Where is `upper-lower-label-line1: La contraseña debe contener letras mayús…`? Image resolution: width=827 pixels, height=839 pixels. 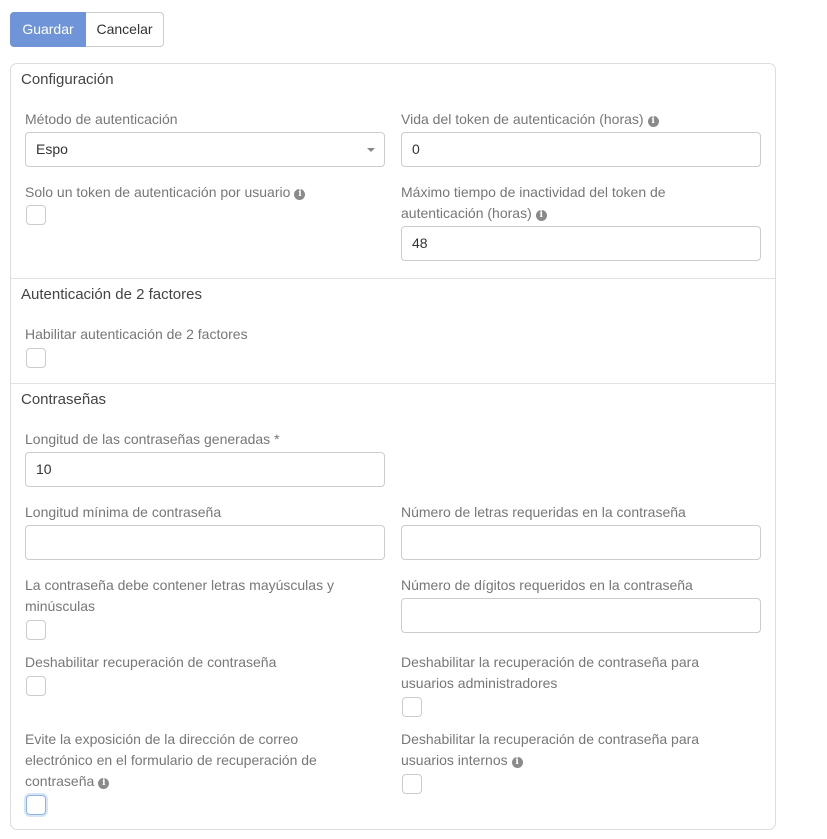
upper-lower-label-line1: La contraseña debe contener letras mayús… is located at coordinates (179, 585).